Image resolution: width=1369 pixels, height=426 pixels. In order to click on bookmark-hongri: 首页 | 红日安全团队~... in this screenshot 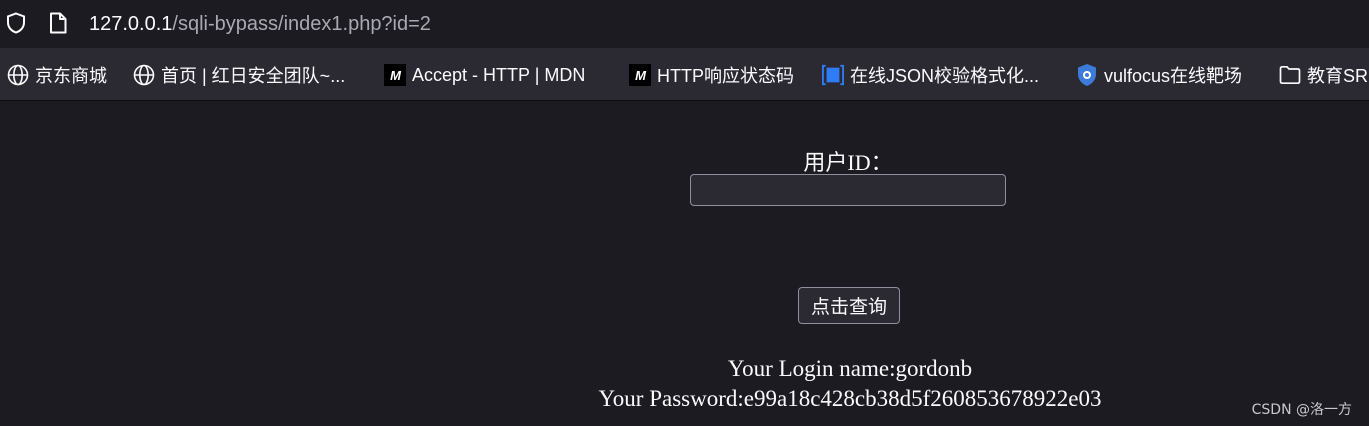, I will do `click(239, 75)`.